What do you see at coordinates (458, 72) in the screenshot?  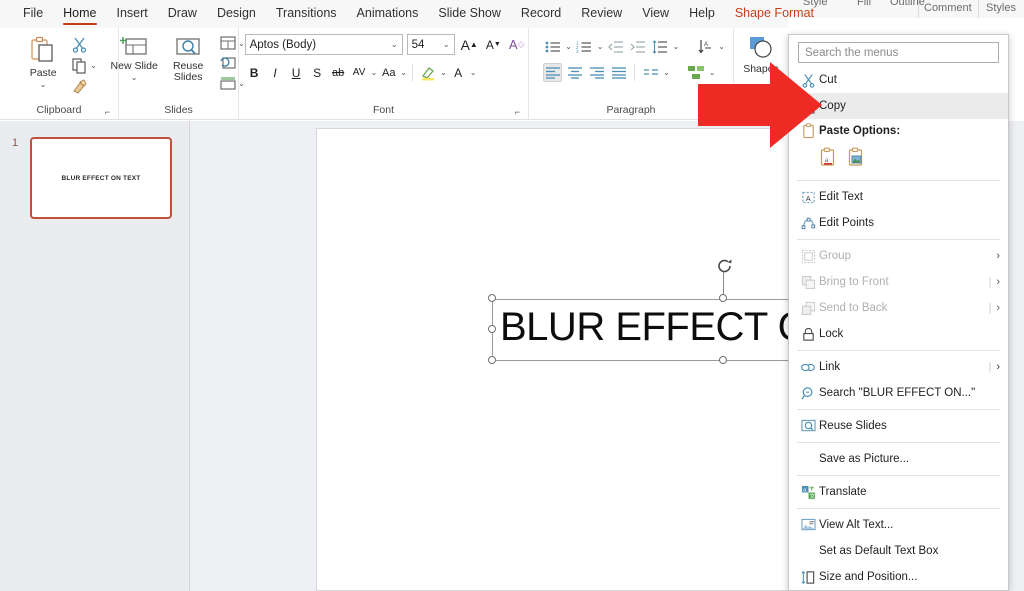 I see `font-color-button: A` at bounding box center [458, 72].